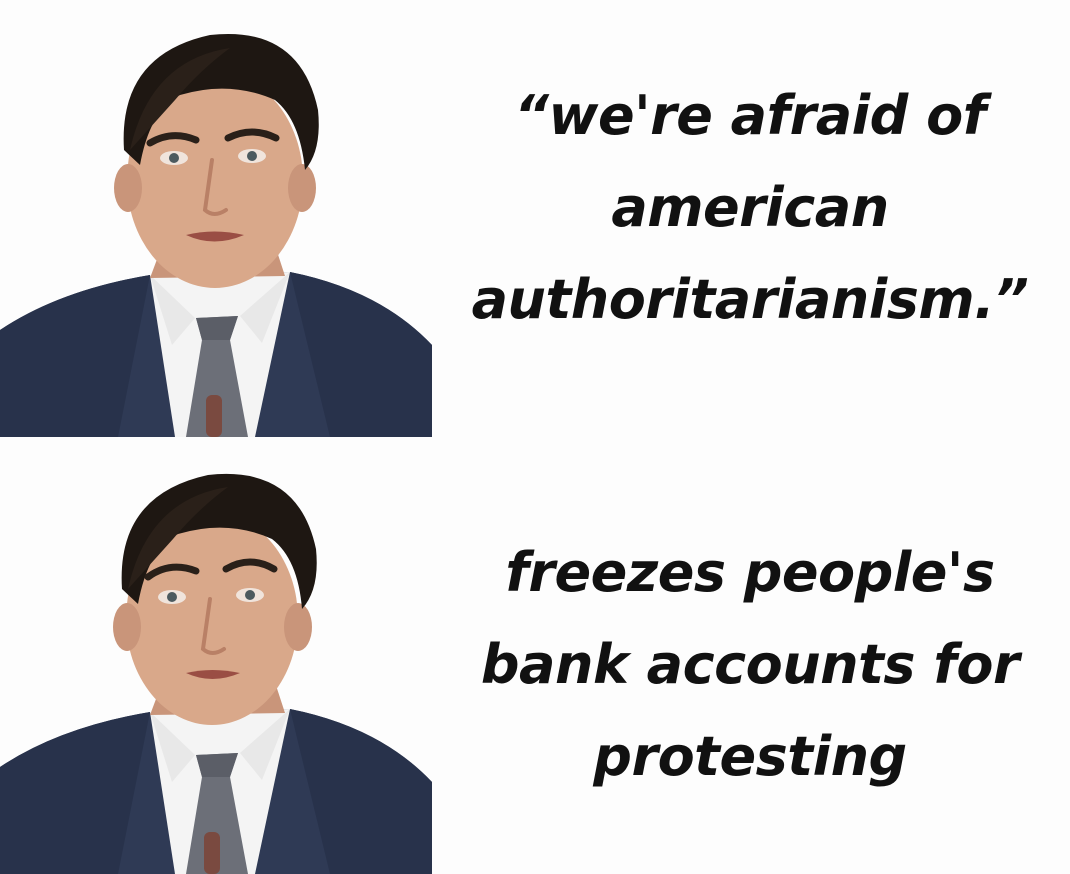  Describe the element at coordinates (750, 756) in the screenshot. I see `bottom-caption-line: protesting` at that location.